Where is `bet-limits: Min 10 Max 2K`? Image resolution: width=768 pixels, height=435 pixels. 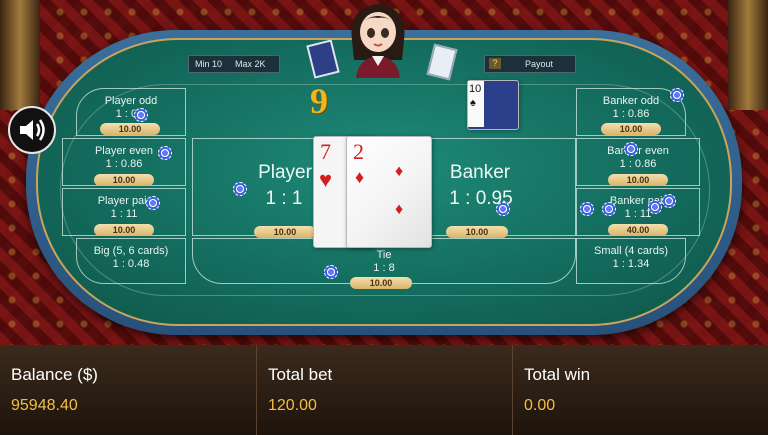 bet-limits: Min 10 Max 2K is located at coordinates (234, 64).